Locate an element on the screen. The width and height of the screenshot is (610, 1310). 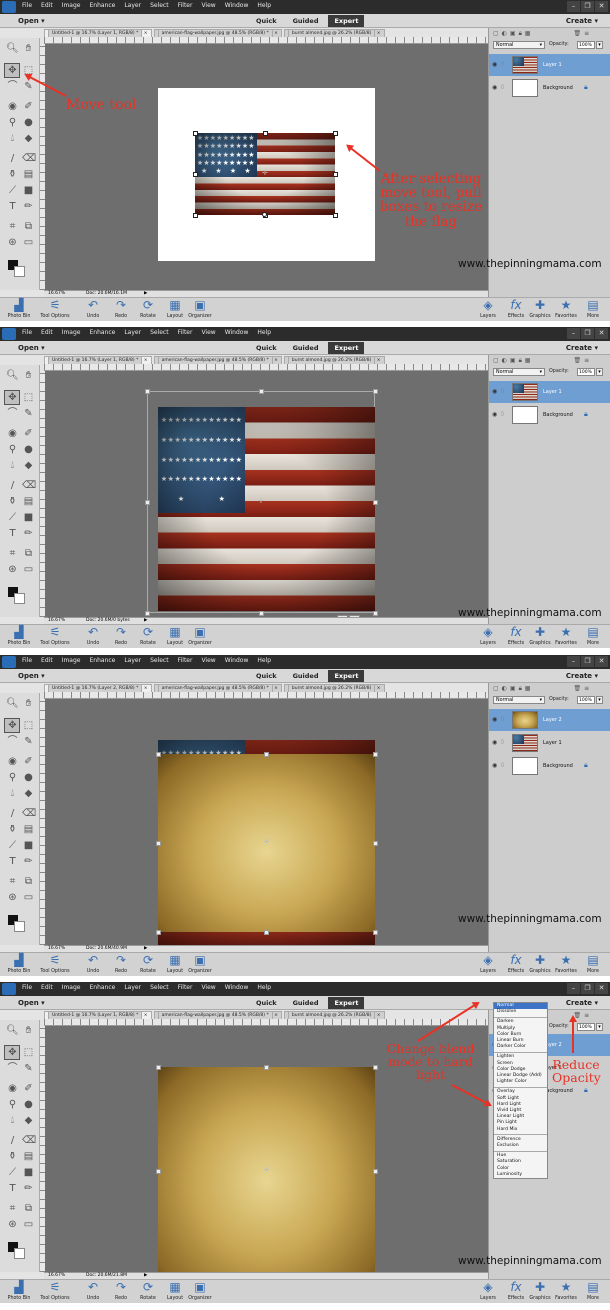
lock-transparent-icon: ▦ is located at coordinates (528, 361).